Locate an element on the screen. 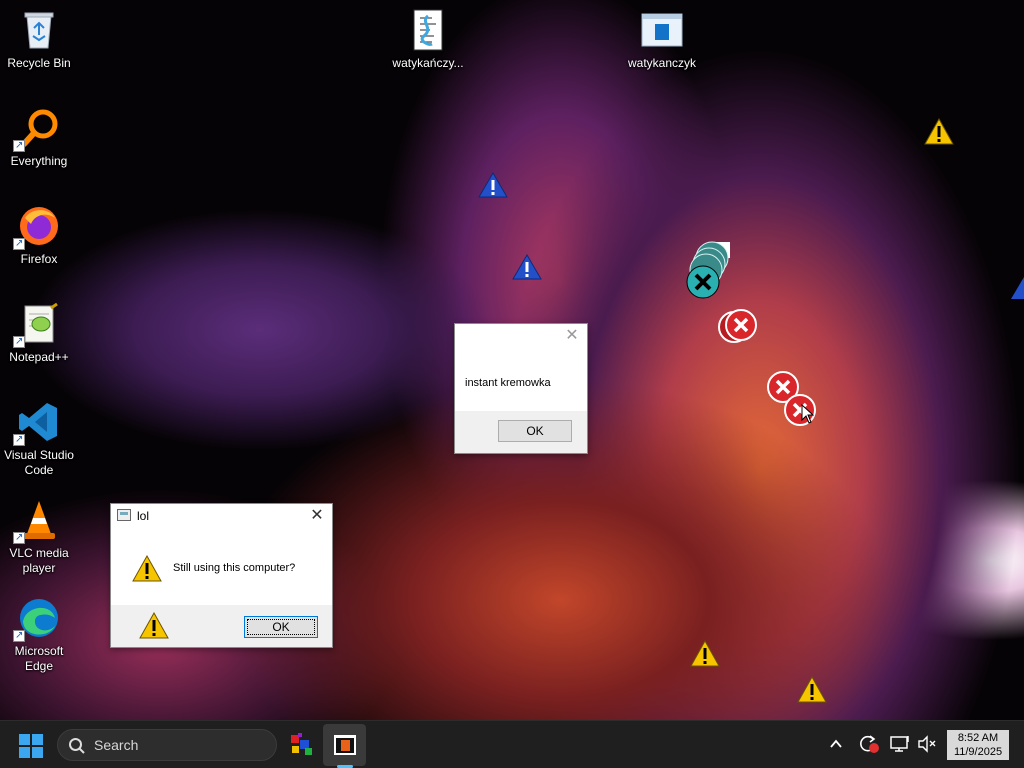 This screenshot has width=1024, height=768. chevron-up-icon is located at coordinates (836, 743).